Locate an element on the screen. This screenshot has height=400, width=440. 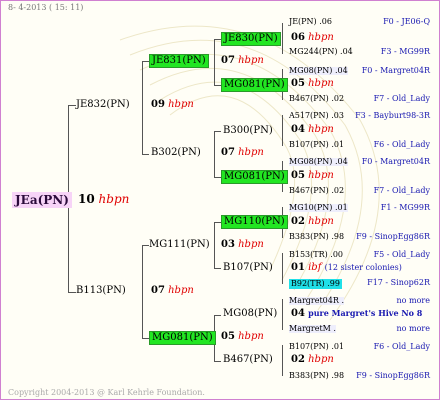
gen4-info: F5 - Old_Lady is located at coordinates (401, 254).